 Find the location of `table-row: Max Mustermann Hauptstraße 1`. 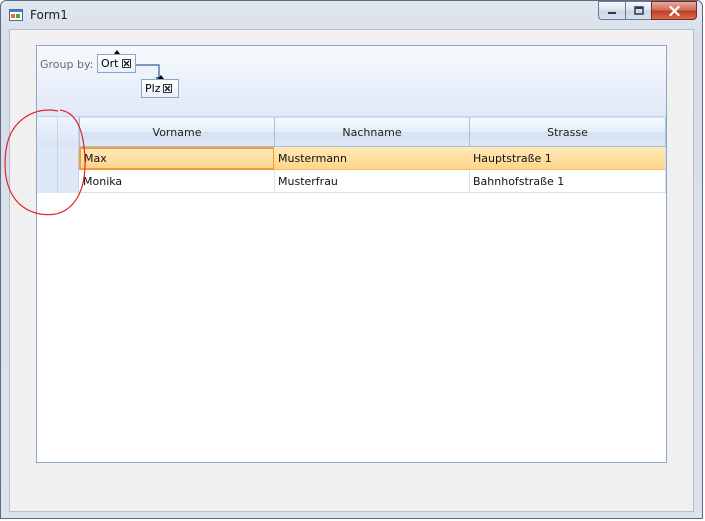

table-row: Max Mustermann Hauptstraße 1 is located at coordinates (351, 158).